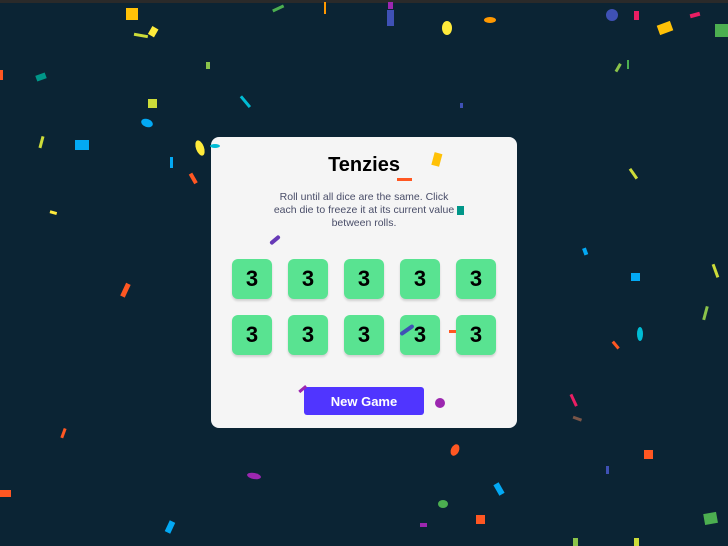 The image size is (728, 546). What do you see at coordinates (364, 401) in the screenshot?
I see `new-game-button: New Game` at bounding box center [364, 401].